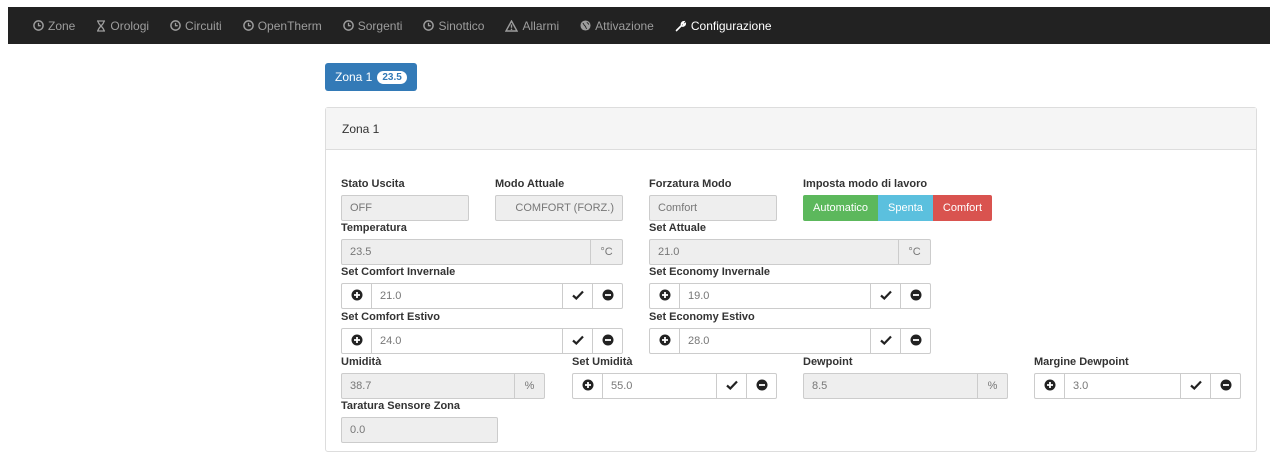  I want to click on warning-icon, so click(512, 25).